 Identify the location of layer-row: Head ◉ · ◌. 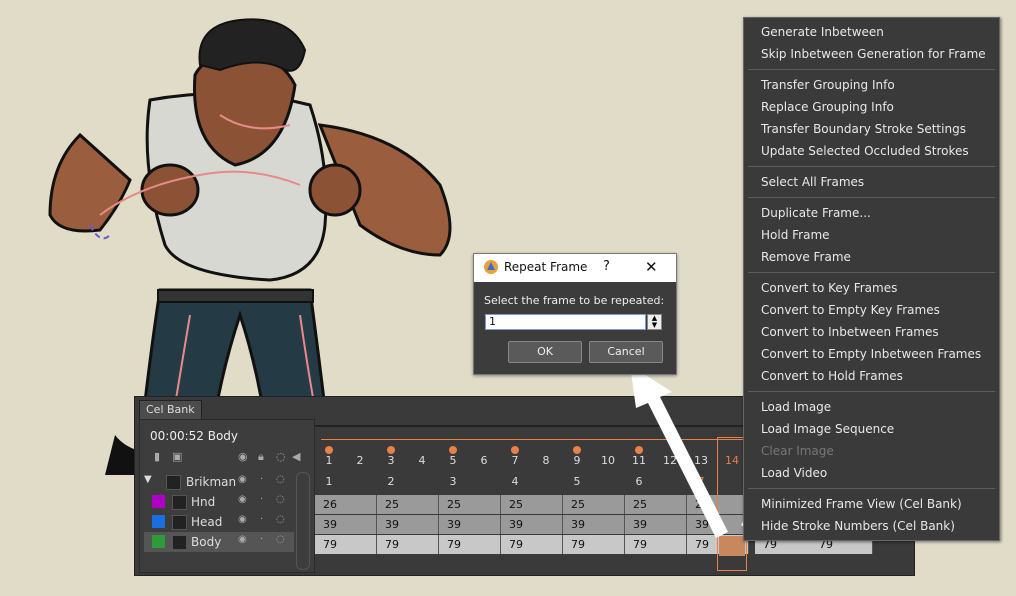
(219, 522).